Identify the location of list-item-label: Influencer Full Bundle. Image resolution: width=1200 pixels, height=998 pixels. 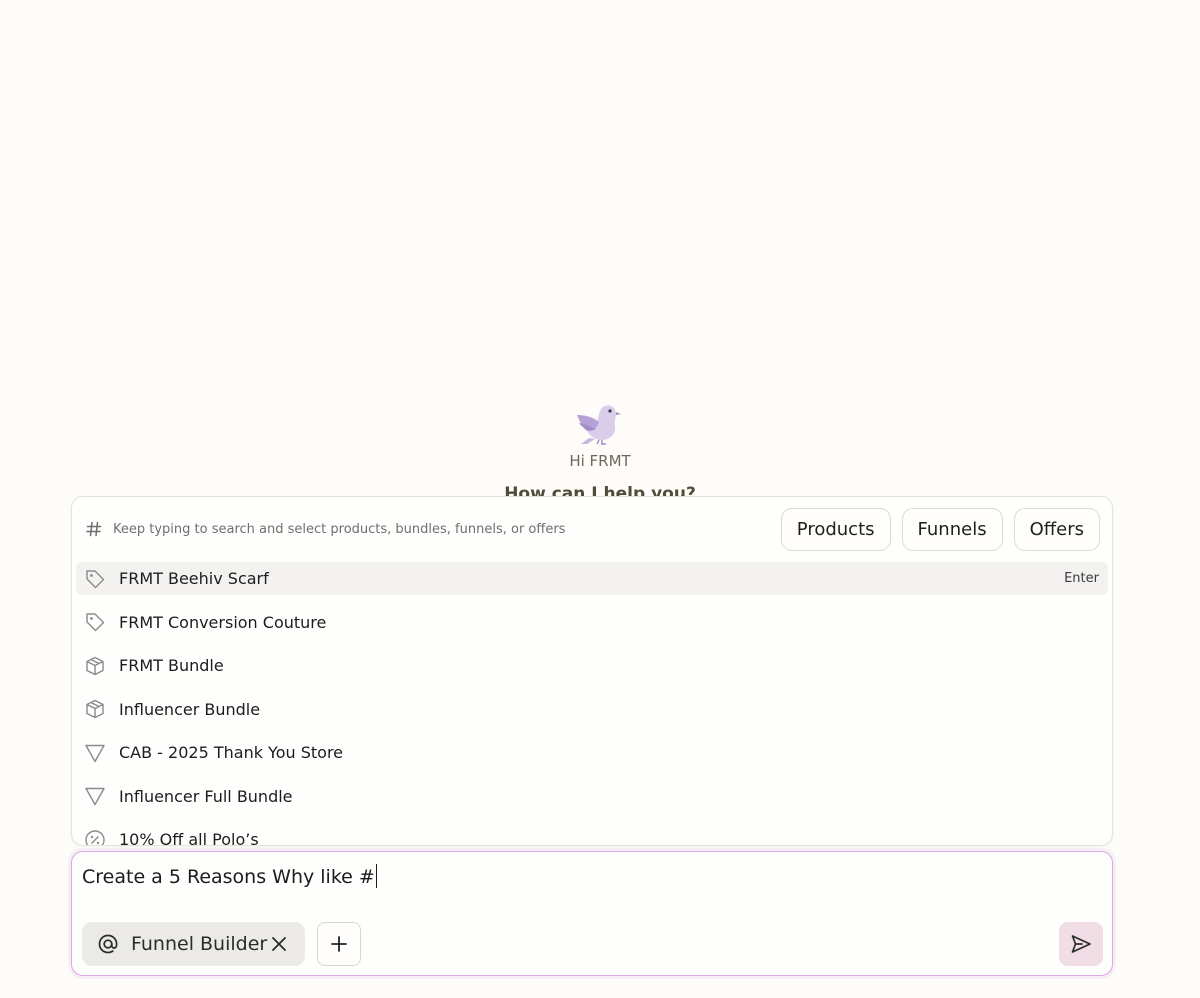
(206, 796).